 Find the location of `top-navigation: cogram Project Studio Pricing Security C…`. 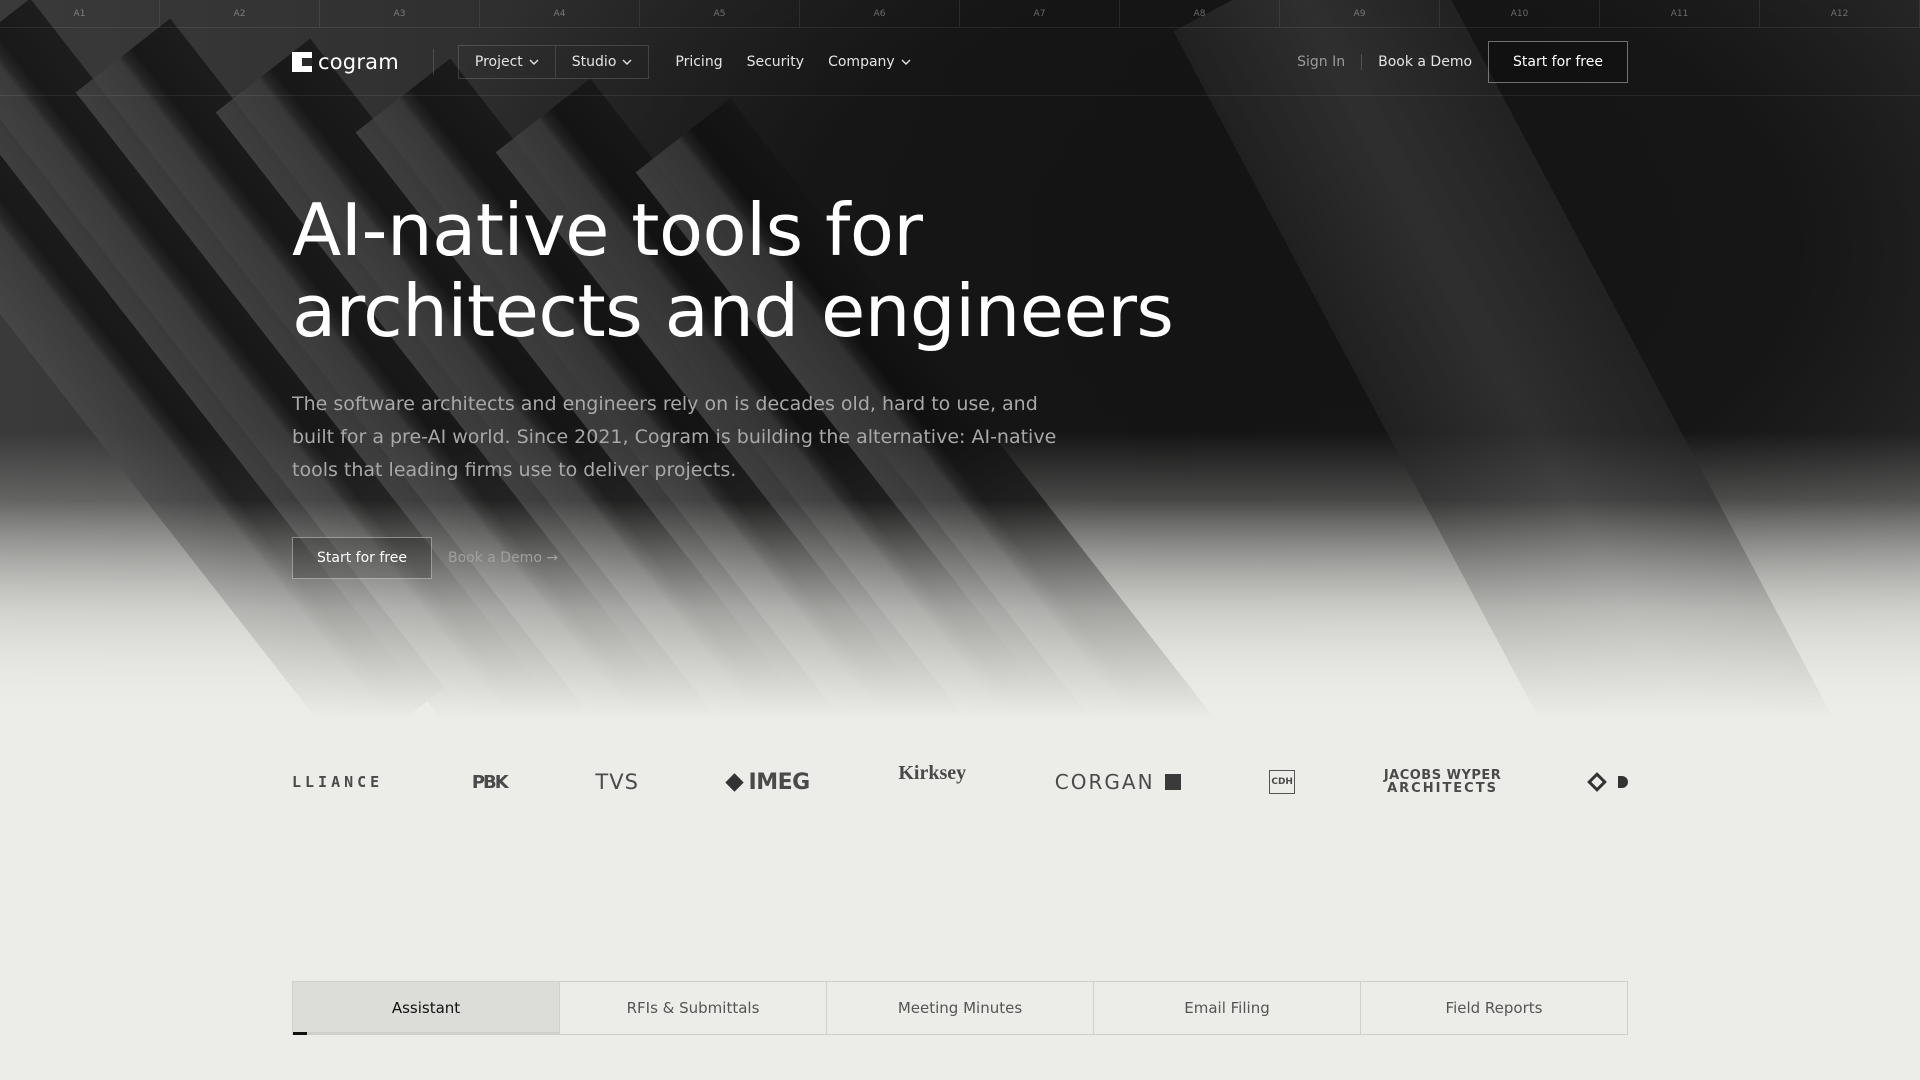

top-navigation: cogram Project Studio Pricing Security C… is located at coordinates (960, 62).